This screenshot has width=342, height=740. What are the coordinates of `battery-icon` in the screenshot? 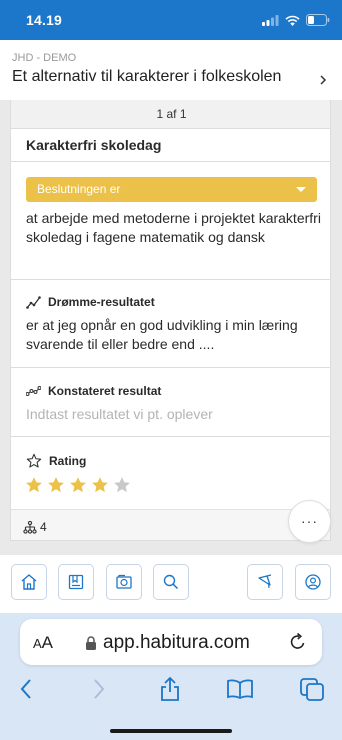 It's located at (318, 20).